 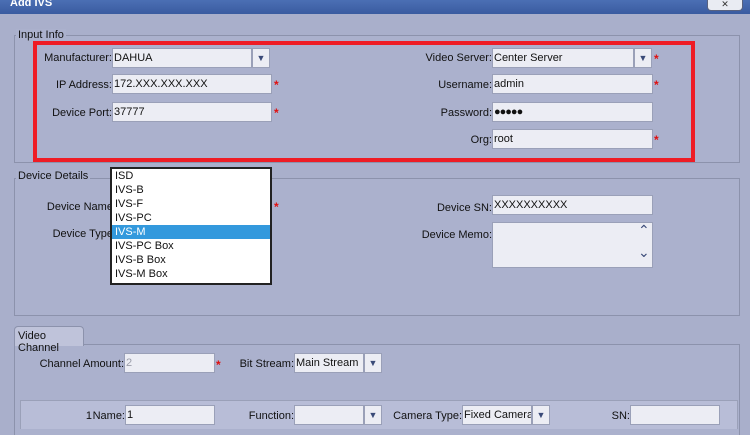 What do you see at coordinates (81, 364) in the screenshot?
I see `channel-amount-label: Channel Amount:` at bounding box center [81, 364].